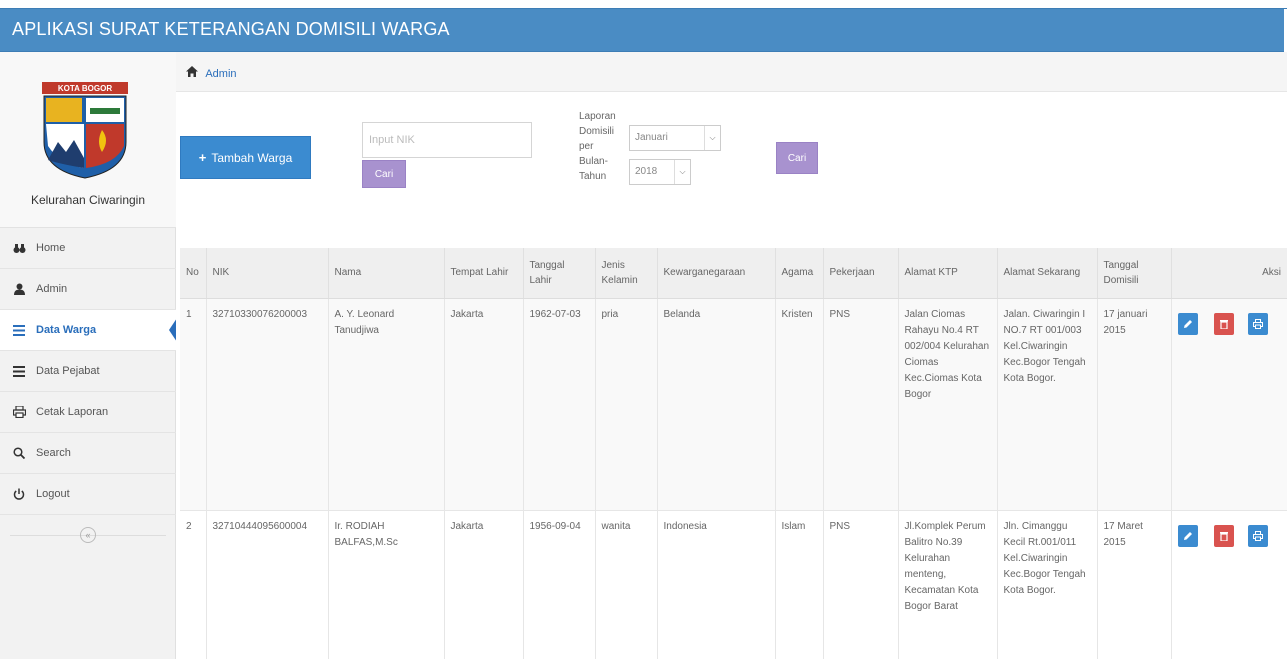  Describe the element at coordinates (88, 535) in the screenshot. I see `collapse-sidebar-button: «` at that location.